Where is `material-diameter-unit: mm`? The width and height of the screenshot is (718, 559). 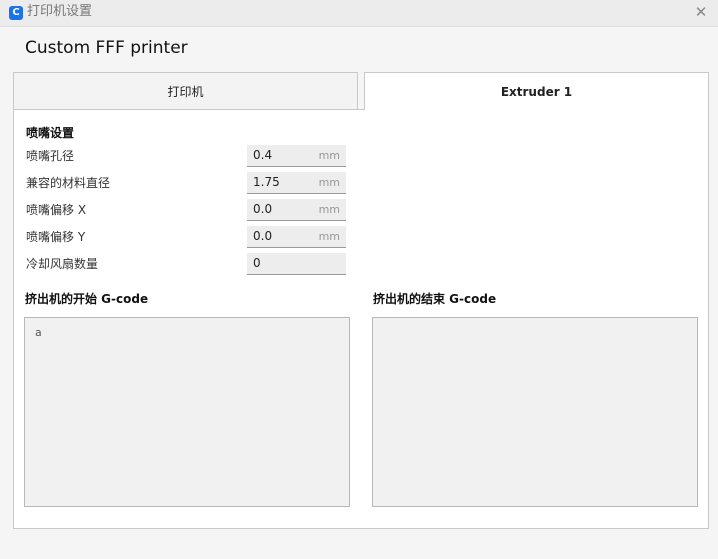 material-diameter-unit: mm is located at coordinates (329, 182).